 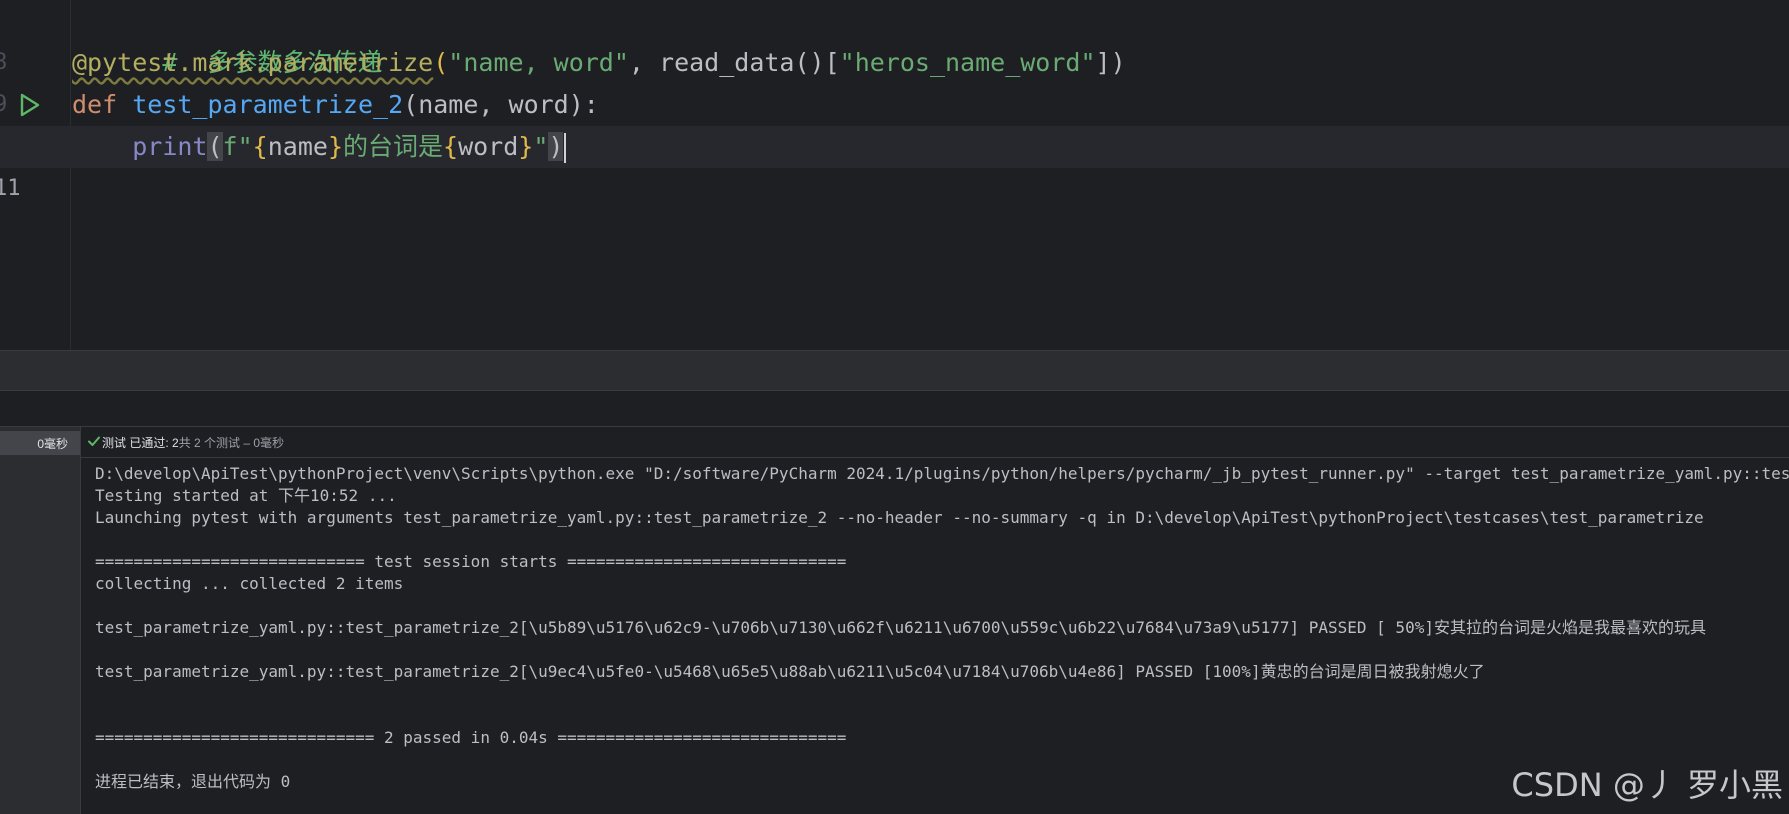 What do you see at coordinates (231, 443) in the screenshot?
I see `test-status-detail: 共 2 个测试 – 0毫秒` at bounding box center [231, 443].